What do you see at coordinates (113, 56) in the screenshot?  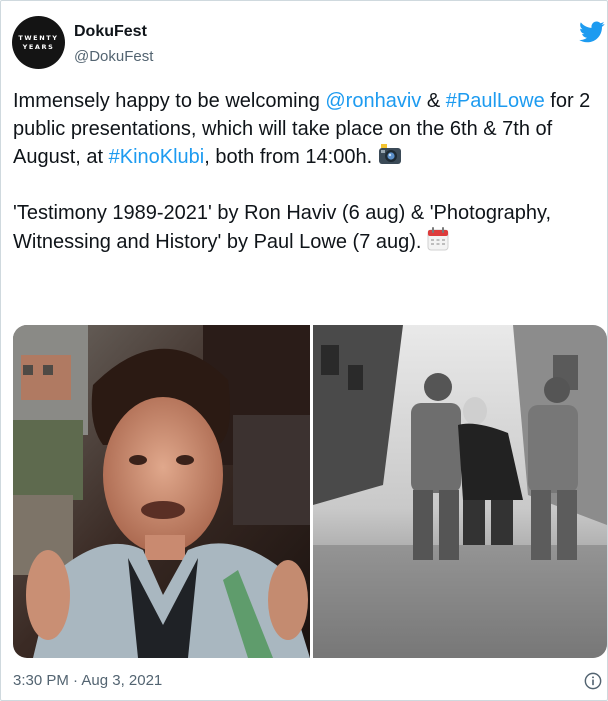 I see `author-handle: @DokuFest` at bounding box center [113, 56].